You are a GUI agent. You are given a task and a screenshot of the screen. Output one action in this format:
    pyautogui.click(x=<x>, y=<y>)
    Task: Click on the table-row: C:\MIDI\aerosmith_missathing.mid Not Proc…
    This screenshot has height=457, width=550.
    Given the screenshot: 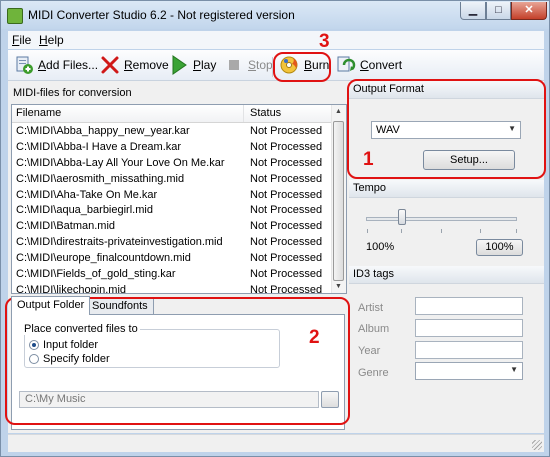 What is the action you would take?
    pyautogui.click(x=173, y=180)
    